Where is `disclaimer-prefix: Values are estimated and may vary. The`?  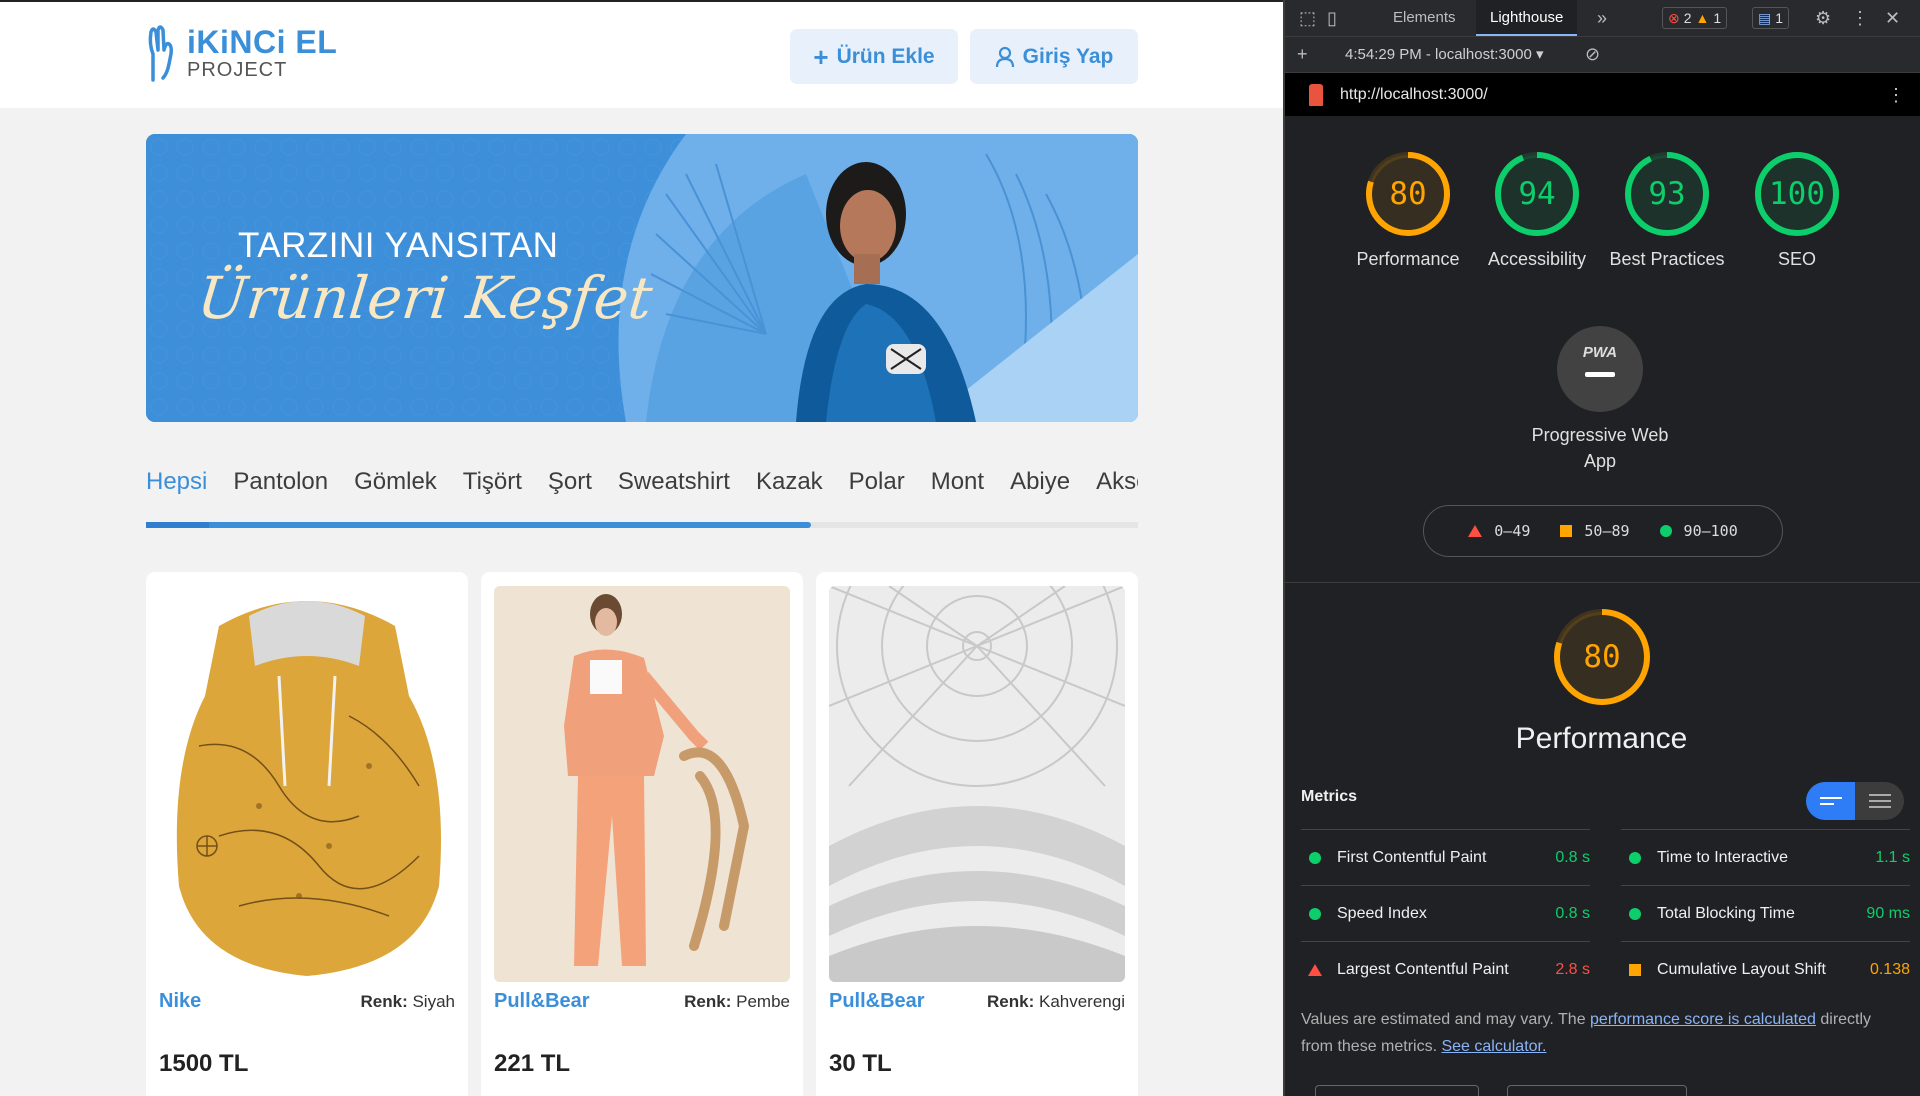
disclaimer-prefix: Values are estimated and may vary. The is located at coordinates (1446, 1019).